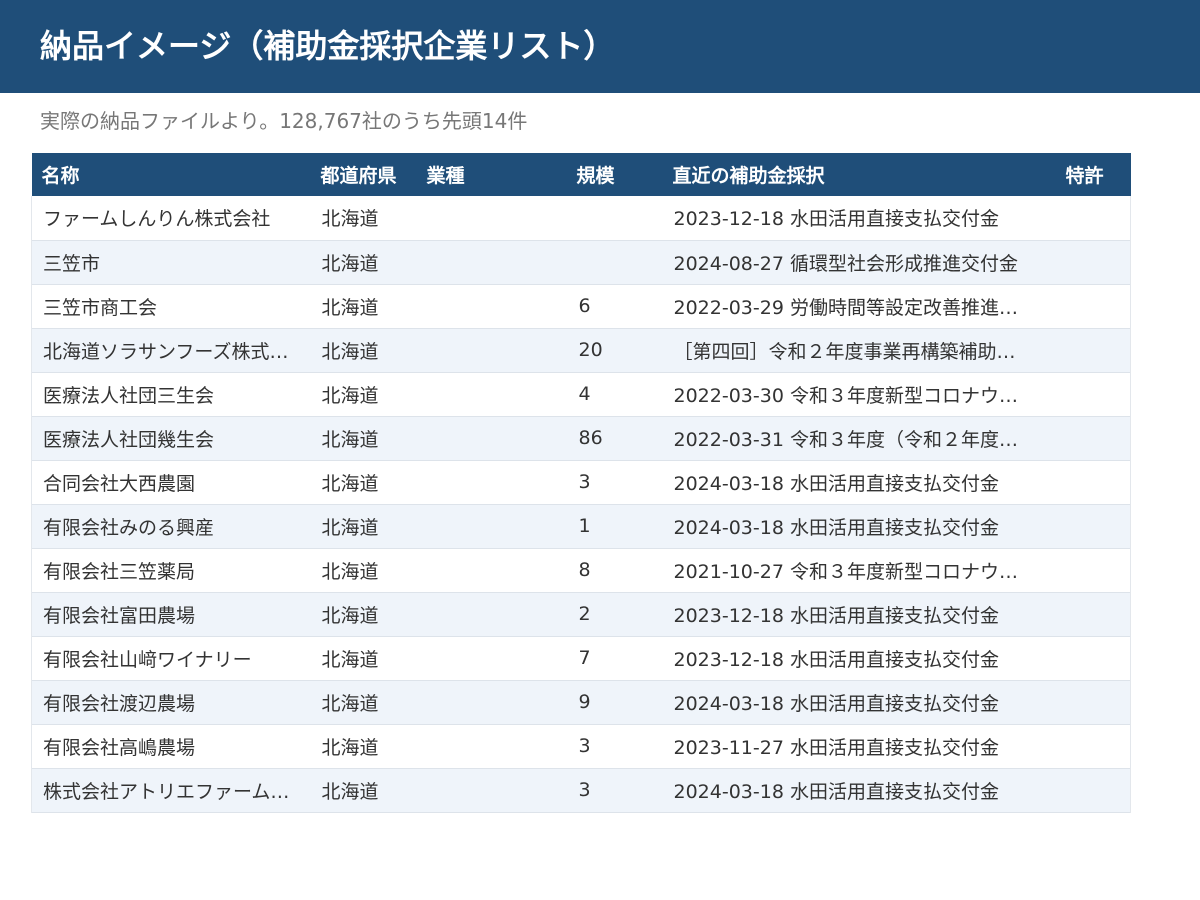  Describe the element at coordinates (590, 350) in the screenshot. I see `cell-scale: 20` at that location.